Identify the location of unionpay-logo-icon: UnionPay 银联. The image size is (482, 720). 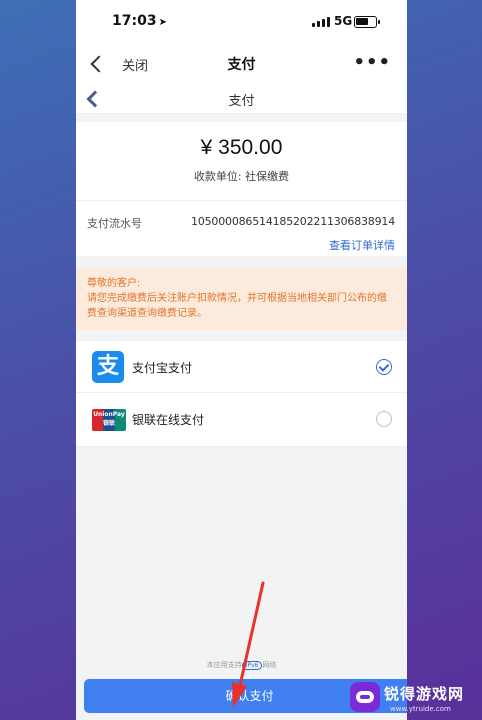
(109, 420).